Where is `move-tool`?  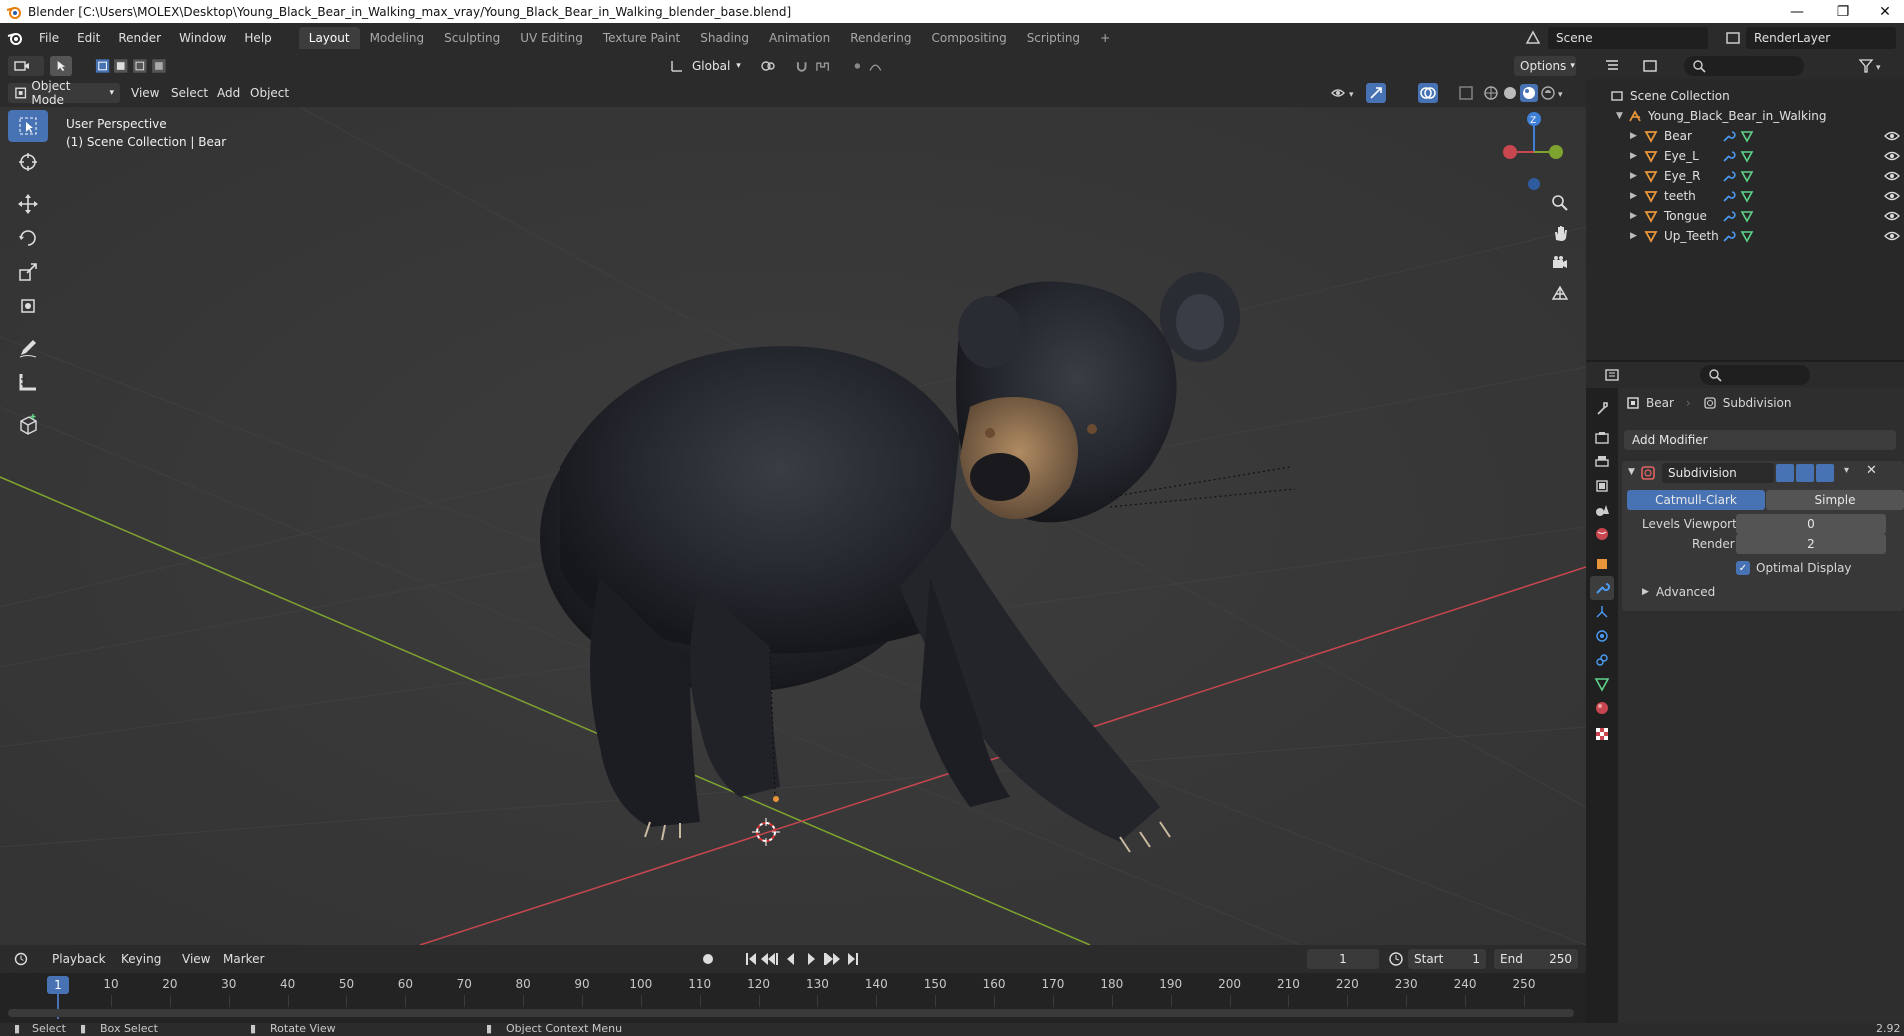 move-tool is located at coordinates (28, 204).